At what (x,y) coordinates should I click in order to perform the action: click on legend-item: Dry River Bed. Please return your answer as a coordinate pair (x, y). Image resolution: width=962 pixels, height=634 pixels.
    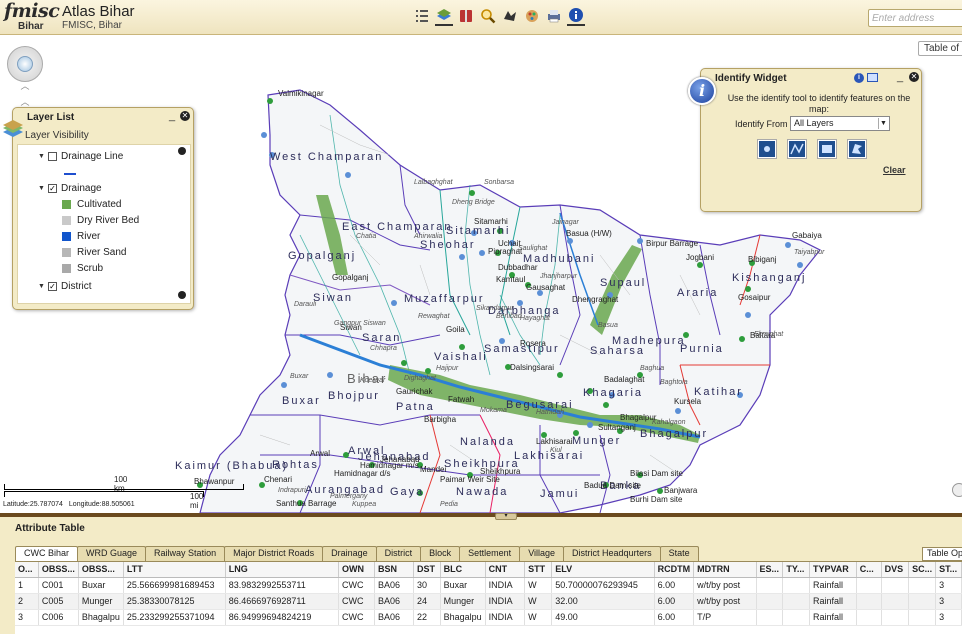
    Looking at the image, I should click on (100, 220).